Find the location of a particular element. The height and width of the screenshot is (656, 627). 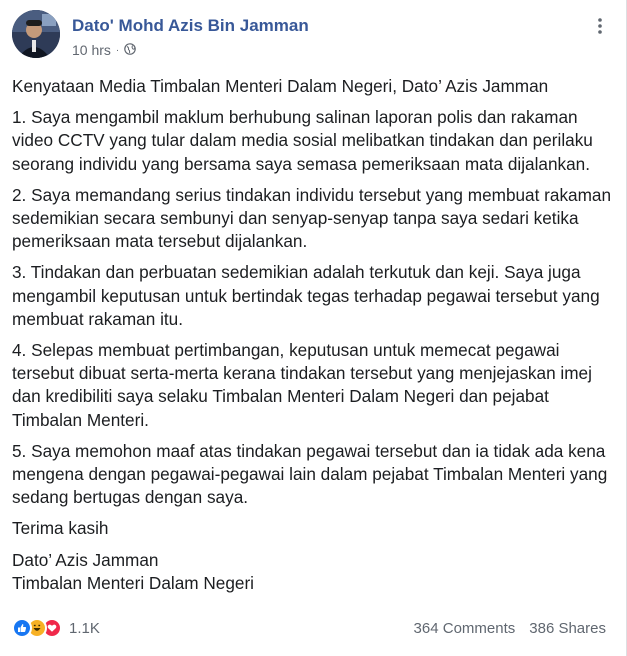

avatar-photo-icon is located at coordinates (36, 34).